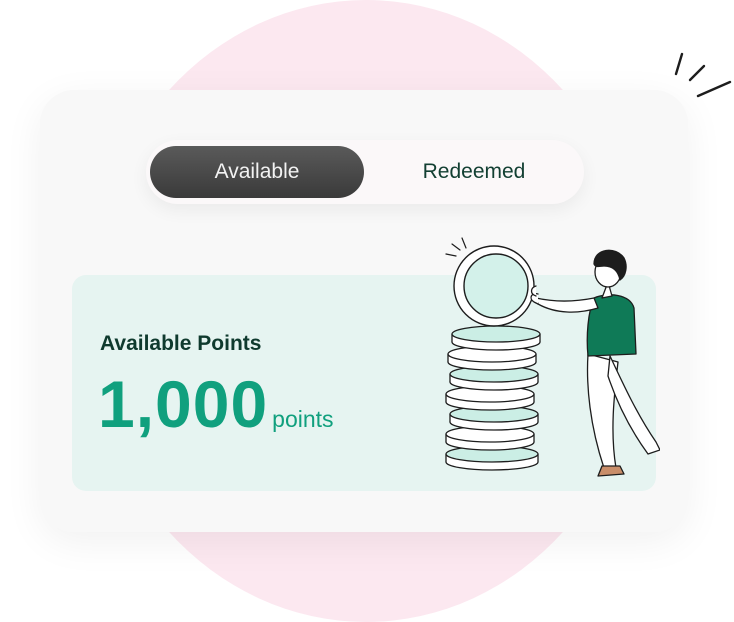 The height and width of the screenshot is (622, 734). Describe the element at coordinates (595, 363) in the screenshot. I see `person` at that location.